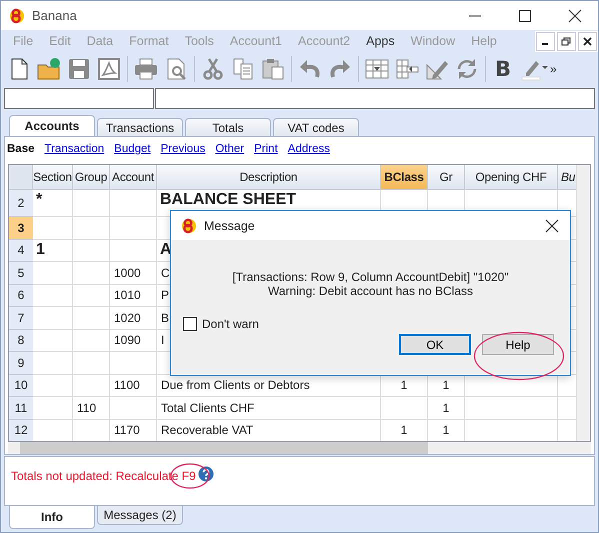 The height and width of the screenshot is (533, 599). What do you see at coordinates (21, 295) in the screenshot?
I see `row-number: 6` at bounding box center [21, 295].